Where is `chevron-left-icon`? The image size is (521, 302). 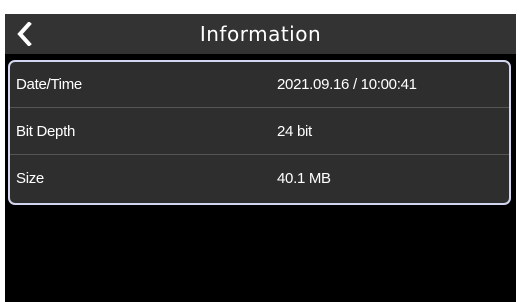 chevron-left-icon is located at coordinates (24, 34).